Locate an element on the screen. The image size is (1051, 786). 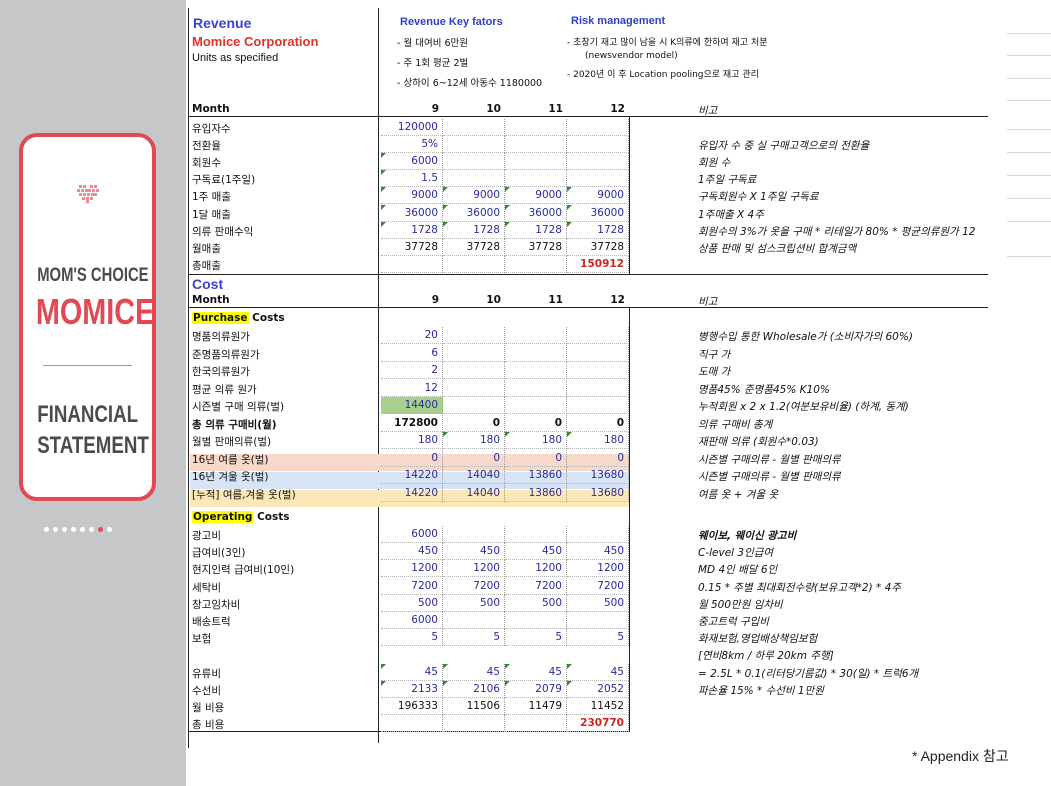
table-cell: 230770 is located at coordinates (598, 724).